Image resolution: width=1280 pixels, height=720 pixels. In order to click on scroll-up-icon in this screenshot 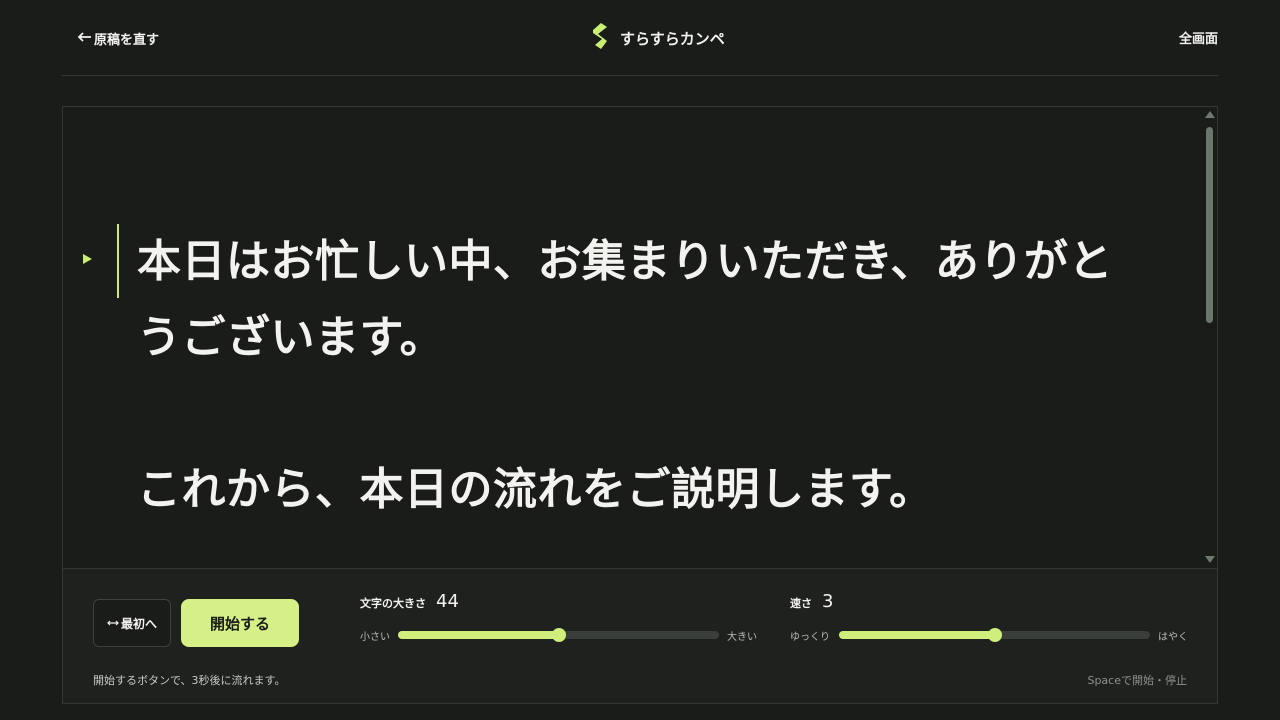, I will do `click(1210, 114)`.